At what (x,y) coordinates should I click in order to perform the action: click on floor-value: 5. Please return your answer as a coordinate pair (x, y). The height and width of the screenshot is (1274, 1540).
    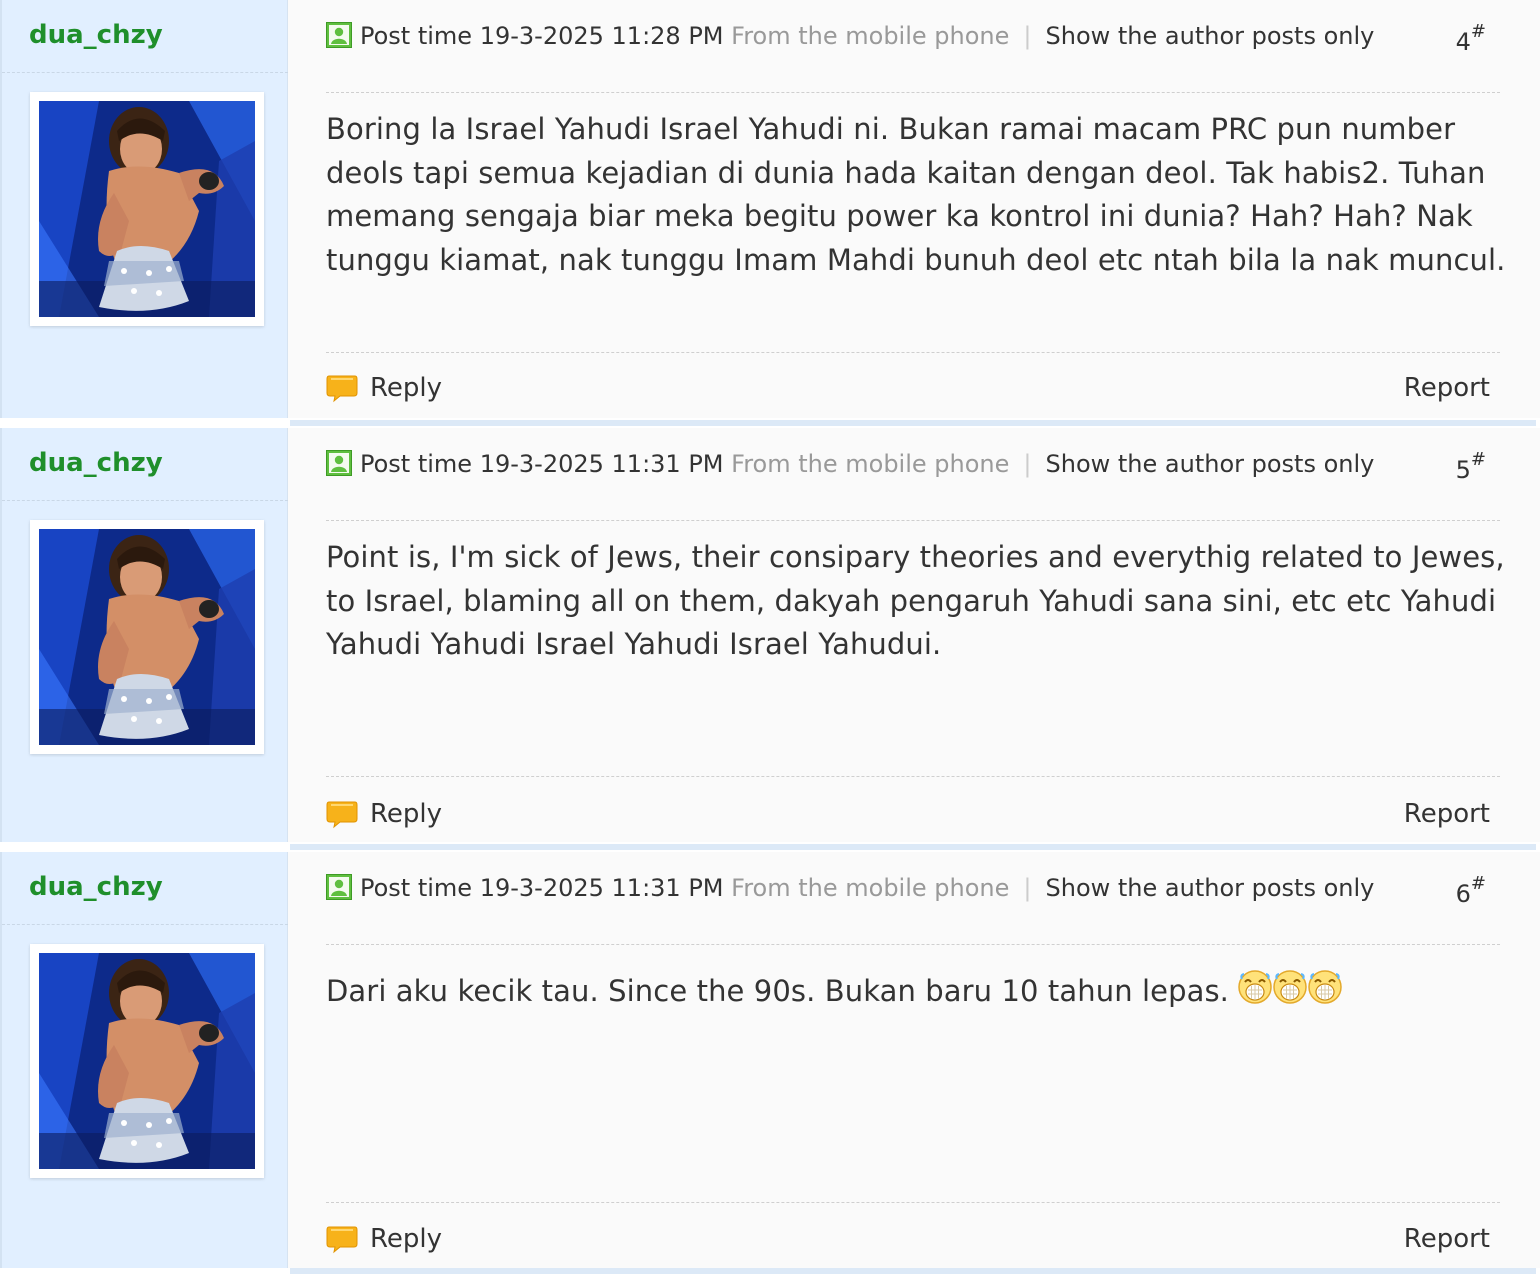
    Looking at the image, I should click on (1463, 470).